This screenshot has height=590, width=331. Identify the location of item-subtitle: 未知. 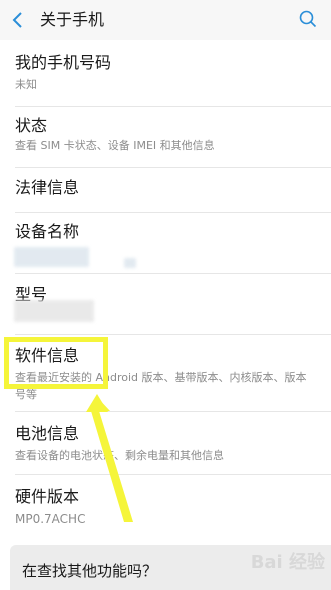
(26, 84).